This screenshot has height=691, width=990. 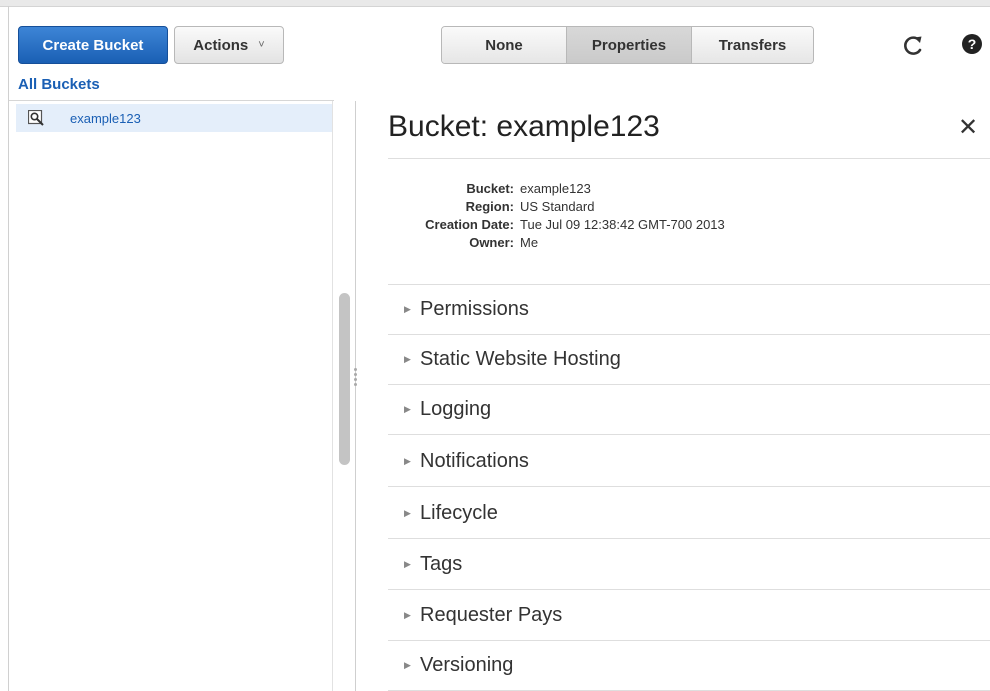 I want to click on section-logging: ▶ Logging, so click(x=689, y=410).